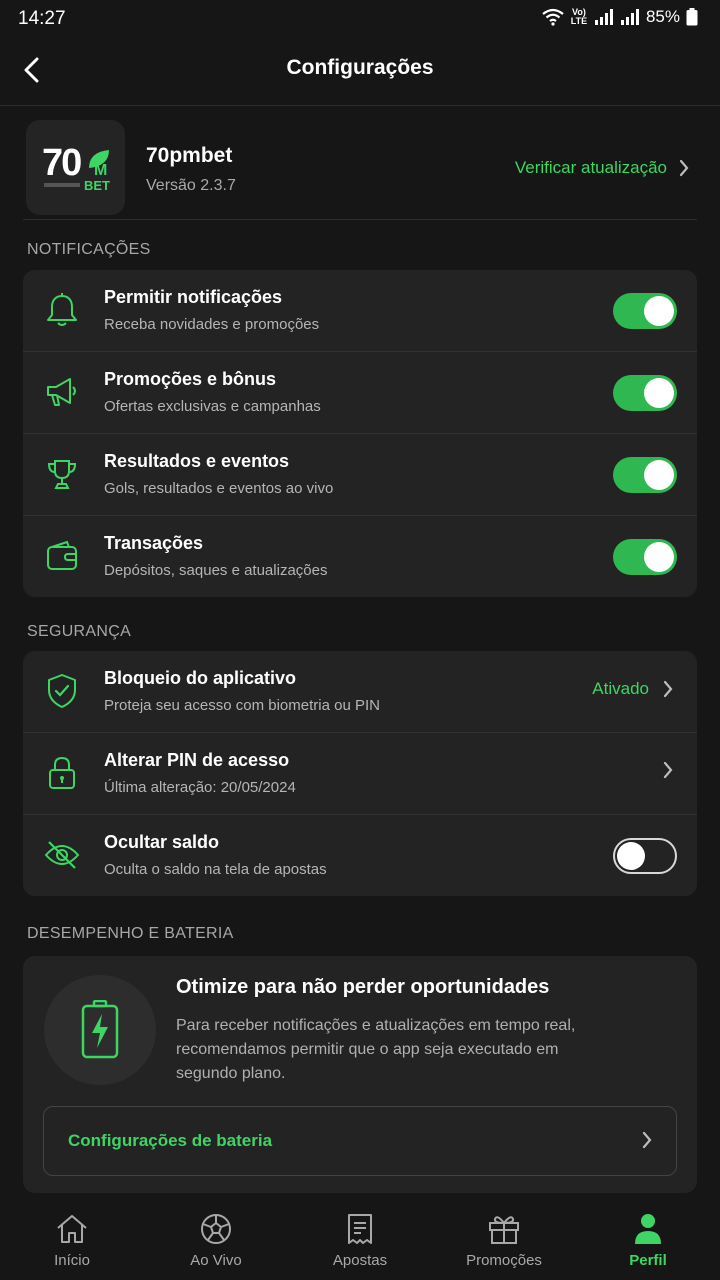  Describe the element at coordinates (130, 933) in the screenshot. I see `performance-section-title: DESEMPENHO E BATERIA` at that location.